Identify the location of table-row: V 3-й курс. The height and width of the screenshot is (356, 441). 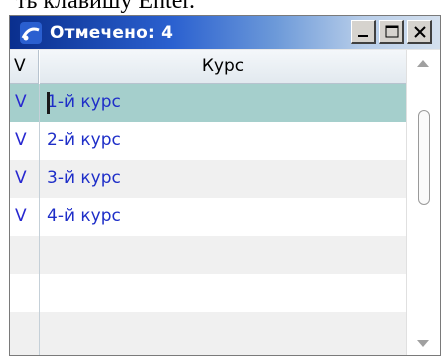
(208, 179).